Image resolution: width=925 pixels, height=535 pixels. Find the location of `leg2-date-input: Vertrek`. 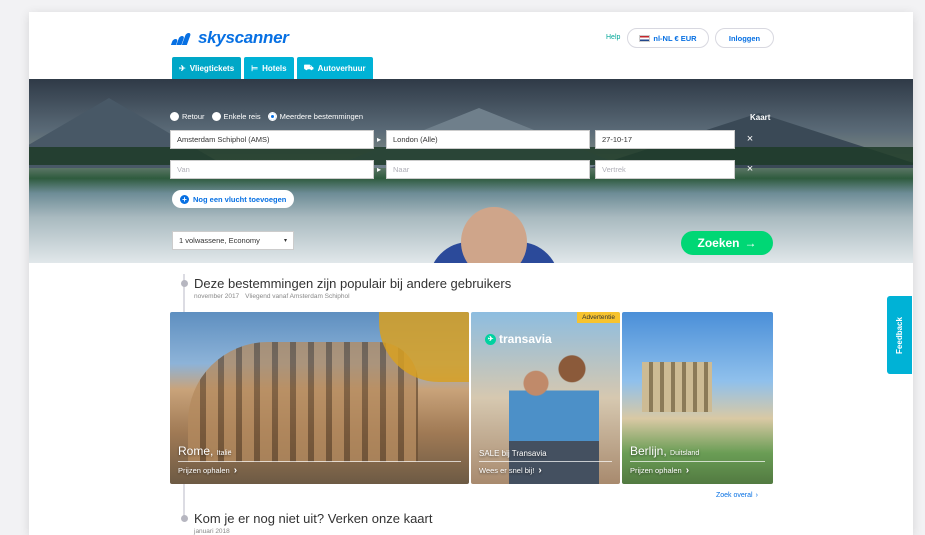

leg2-date-input: Vertrek is located at coordinates (665, 169).